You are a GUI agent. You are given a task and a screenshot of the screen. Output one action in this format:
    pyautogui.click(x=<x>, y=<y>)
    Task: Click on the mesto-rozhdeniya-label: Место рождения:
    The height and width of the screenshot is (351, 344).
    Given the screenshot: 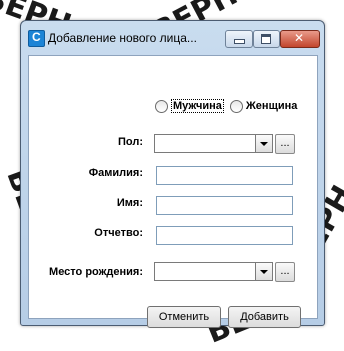 What is the action you would take?
    pyautogui.click(x=96, y=272)
    